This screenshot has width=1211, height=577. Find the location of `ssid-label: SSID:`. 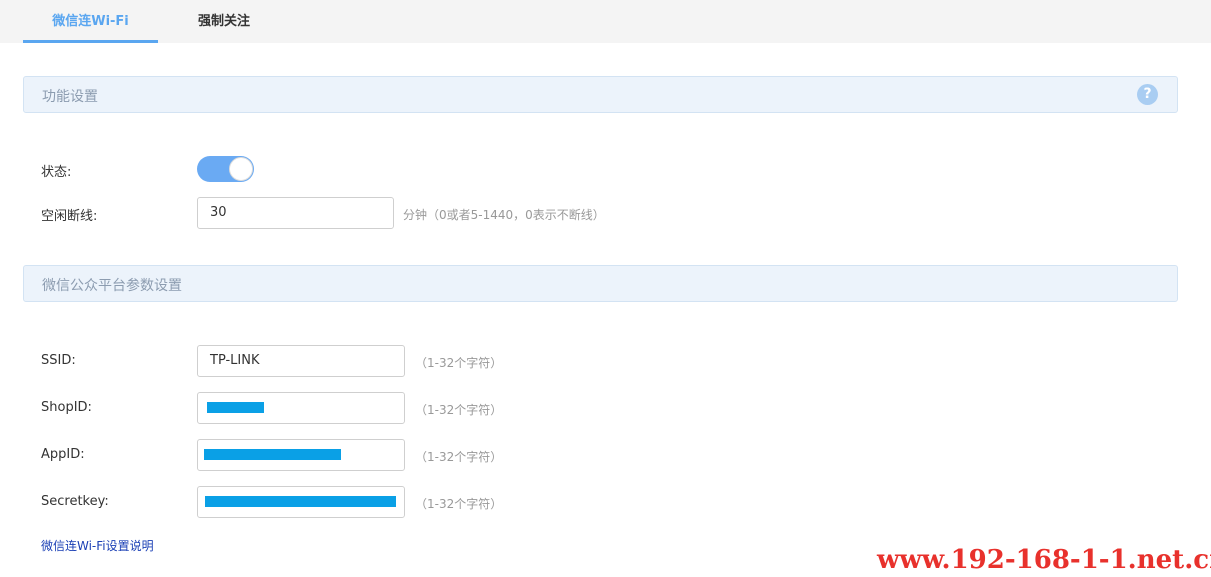

ssid-label: SSID: is located at coordinates (58, 360).